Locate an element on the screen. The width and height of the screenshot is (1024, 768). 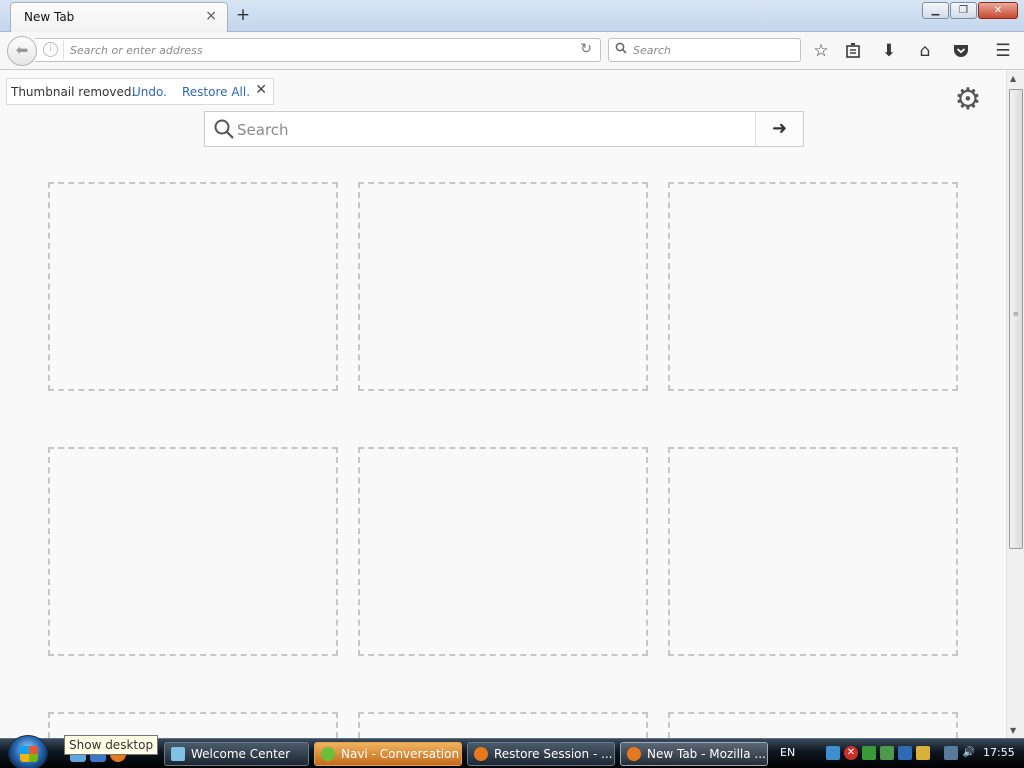
back-button: ⬅ is located at coordinates (22, 51).